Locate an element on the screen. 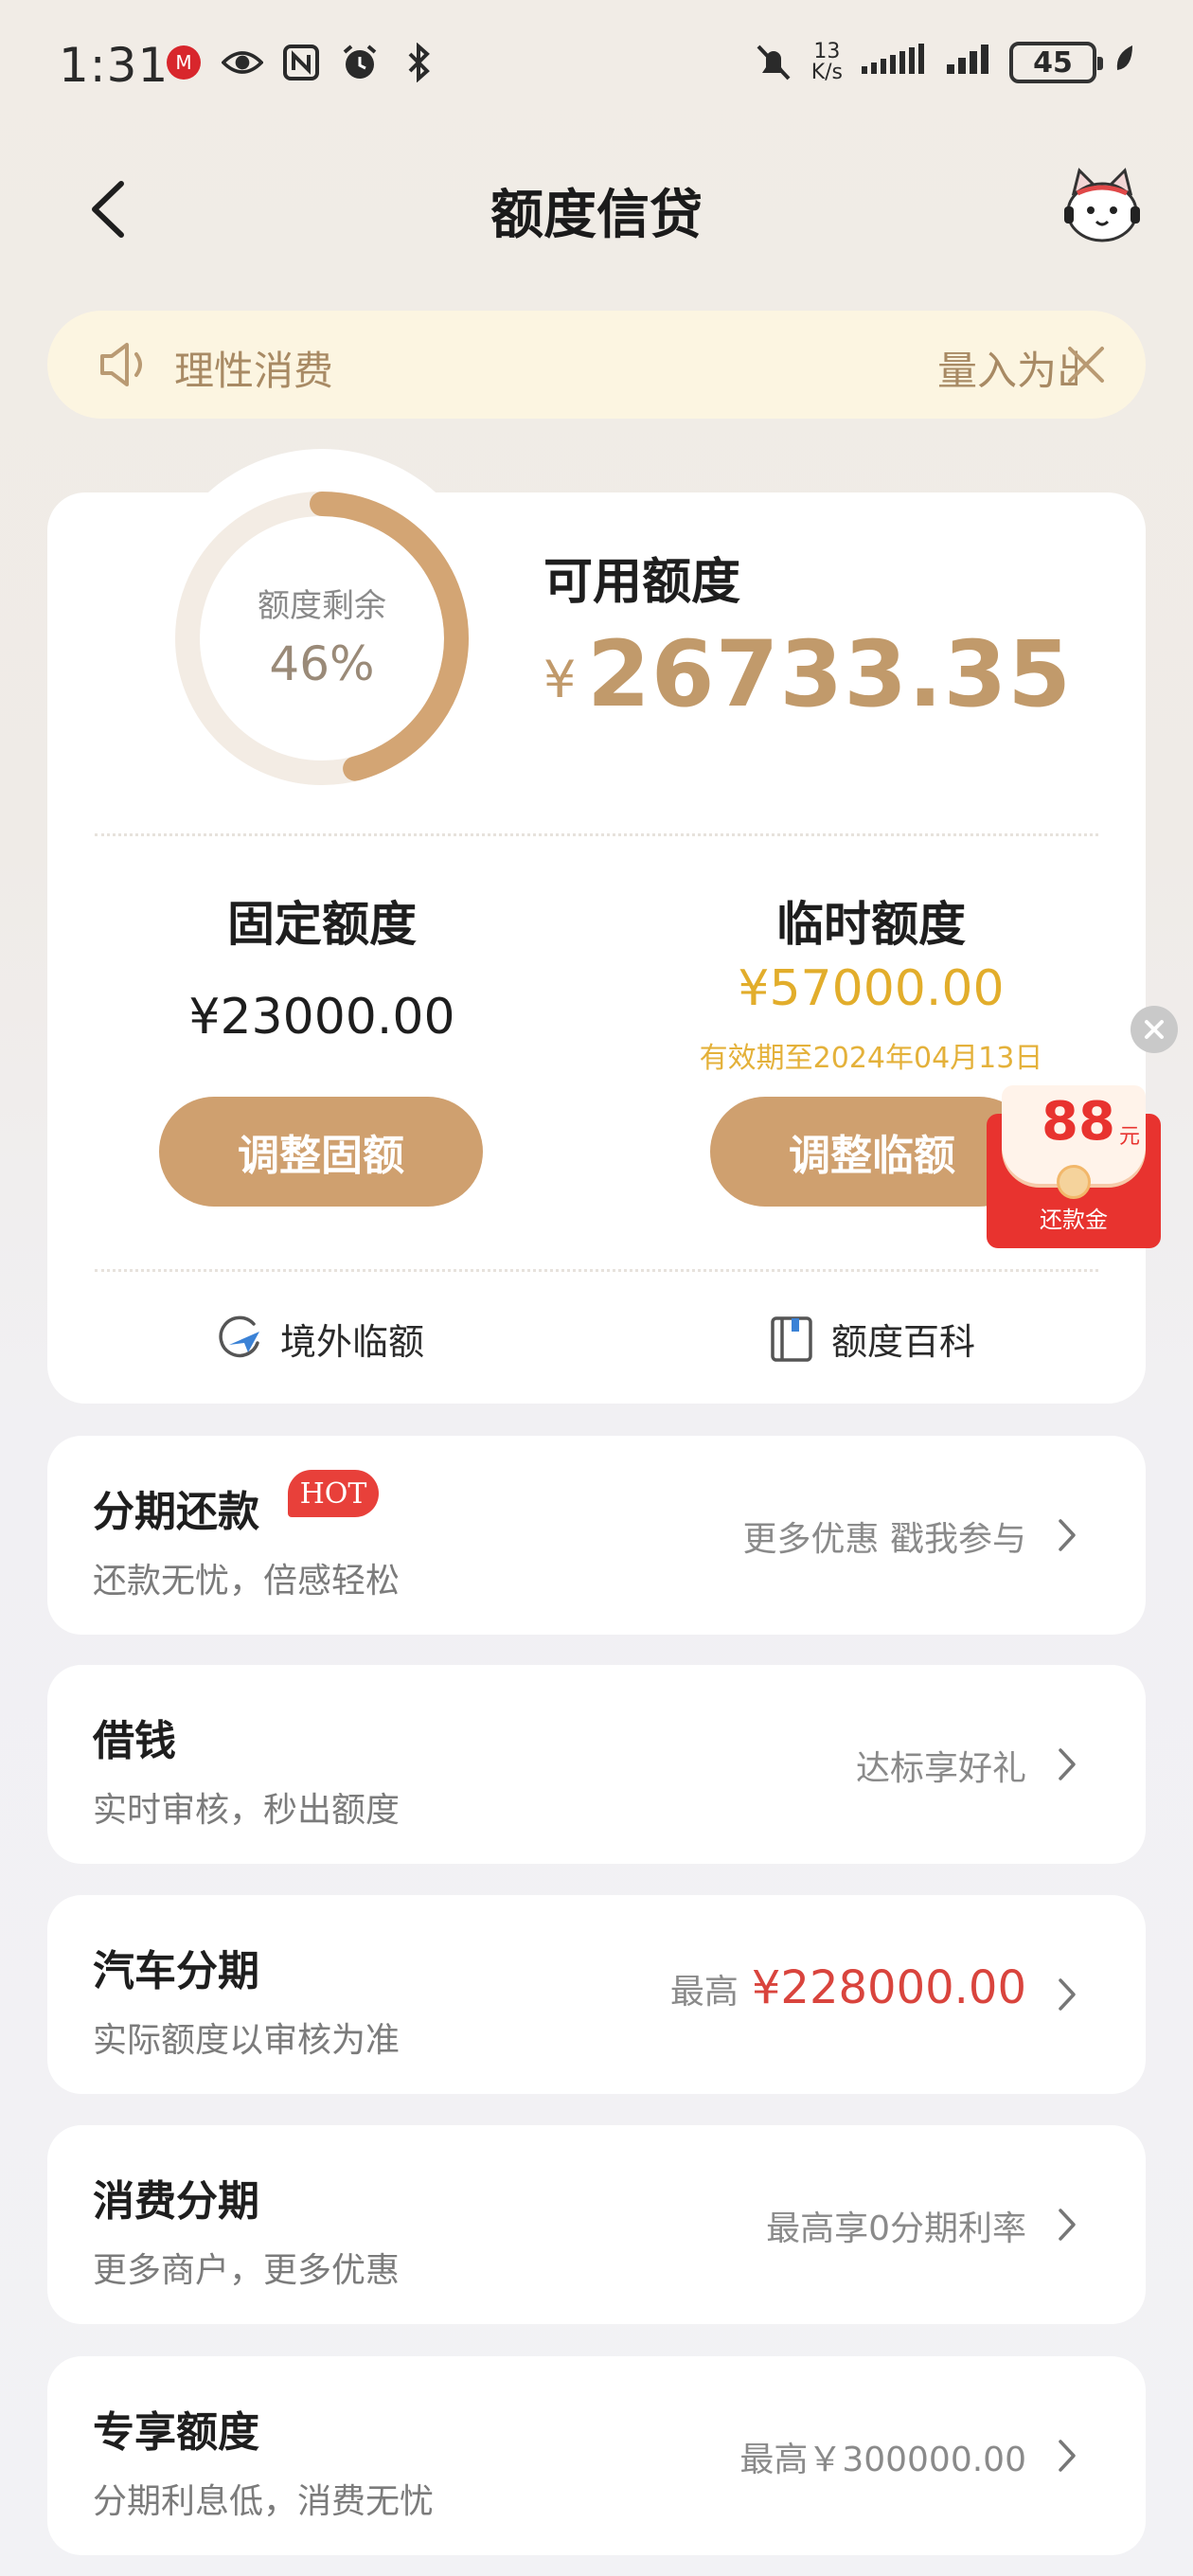 This screenshot has width=1193, height=2576. promo-close-button is located at coordinates (1154, 1029).